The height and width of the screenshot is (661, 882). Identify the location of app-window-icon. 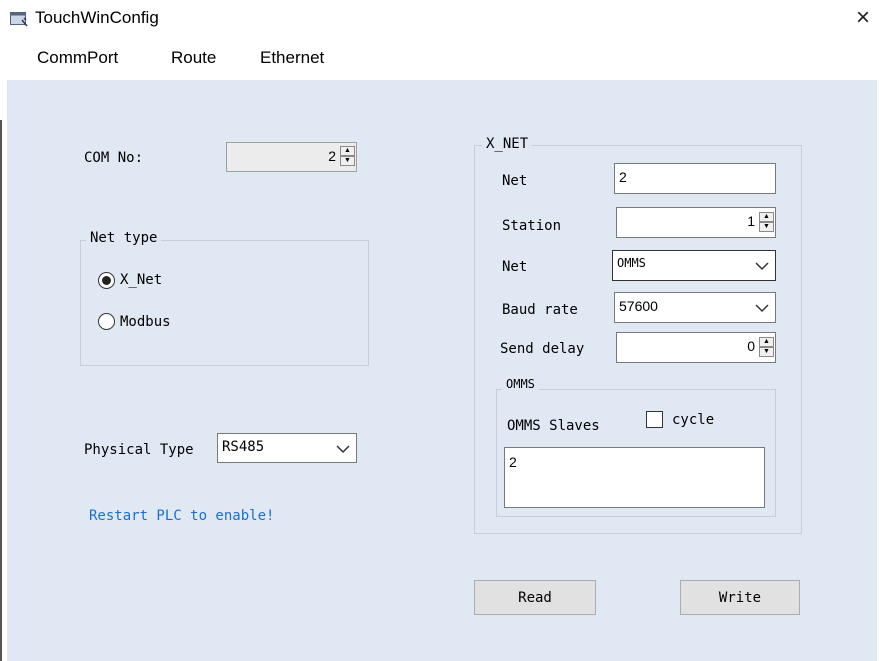
(19, 19).